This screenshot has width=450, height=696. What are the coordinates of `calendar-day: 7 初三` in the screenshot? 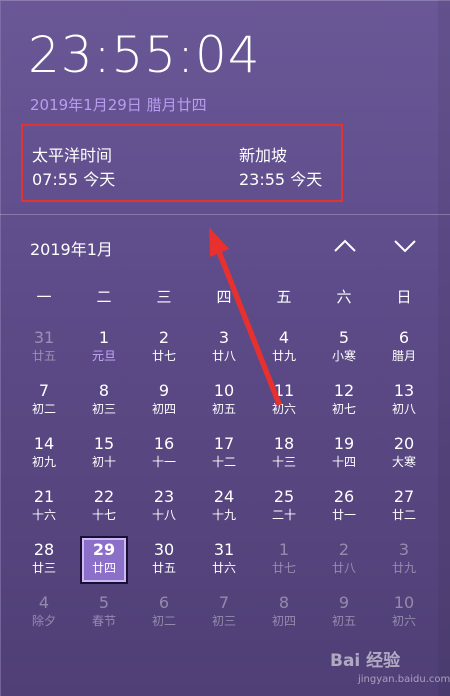 It's located at (224, 611).